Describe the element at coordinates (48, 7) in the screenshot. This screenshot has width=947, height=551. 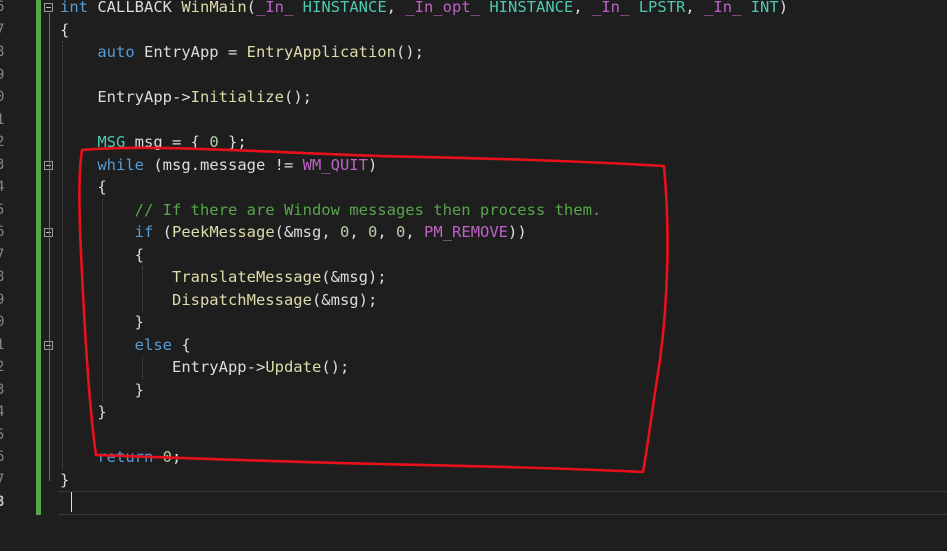
I see `collapse-icon` at that location.